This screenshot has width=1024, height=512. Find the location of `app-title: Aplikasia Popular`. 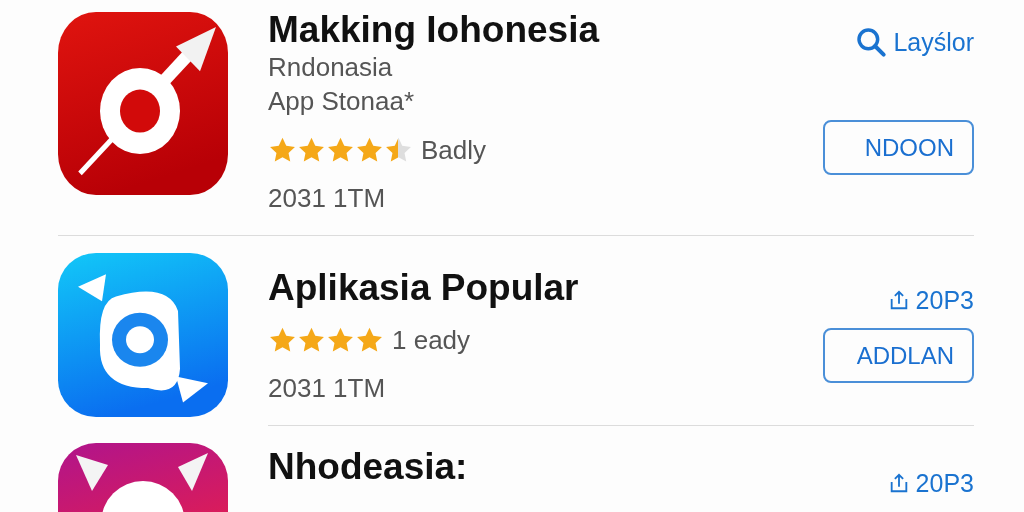

app-title: Aplikasia Popular is located at coordinates (424, 288).